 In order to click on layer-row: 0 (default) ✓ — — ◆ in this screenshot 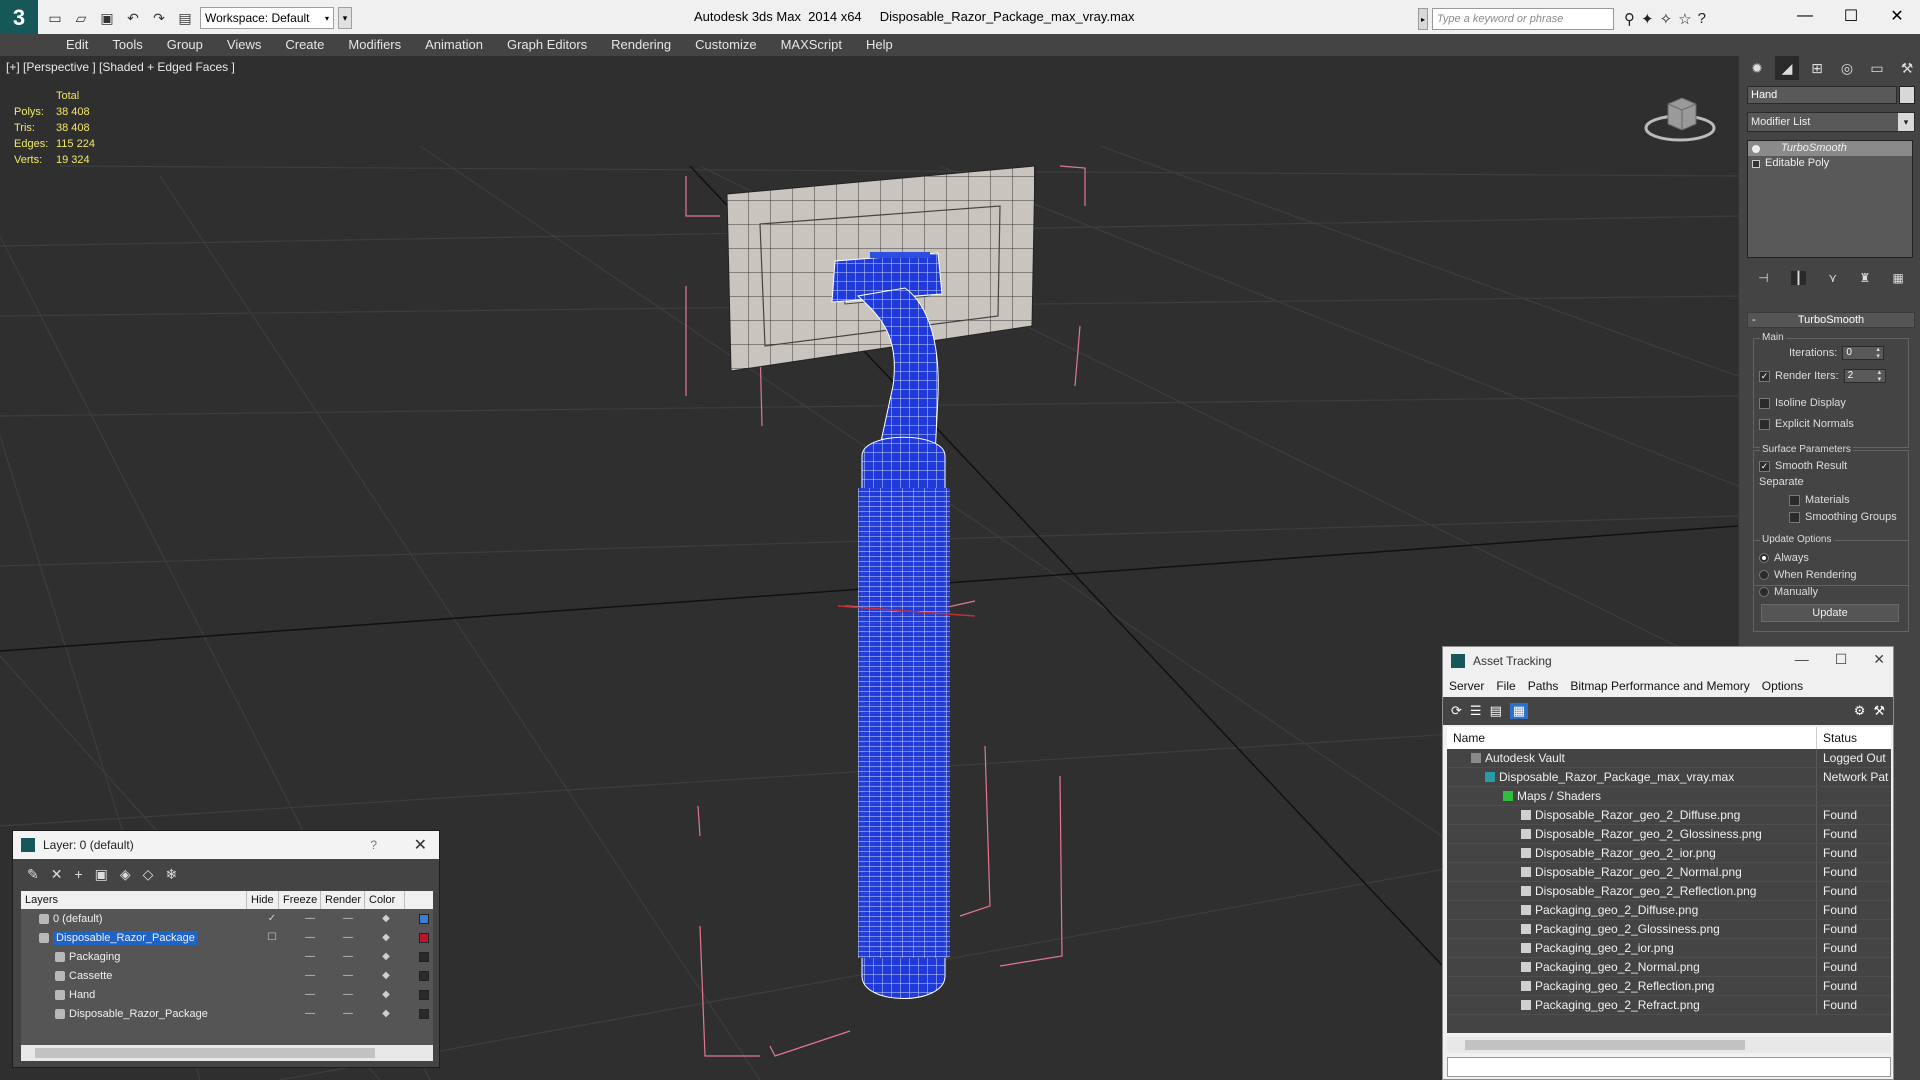, I will do `click(227, 918)`.